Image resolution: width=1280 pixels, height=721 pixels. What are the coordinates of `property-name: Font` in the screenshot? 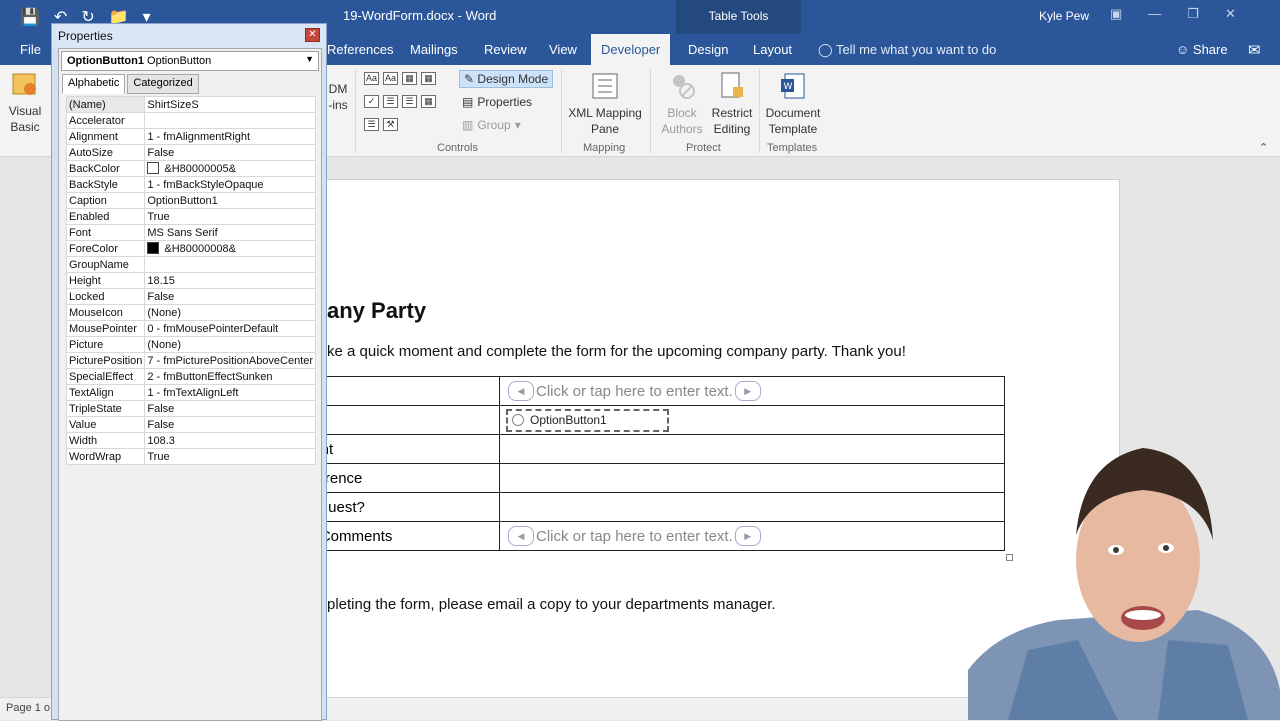 It's located at (105, 232).